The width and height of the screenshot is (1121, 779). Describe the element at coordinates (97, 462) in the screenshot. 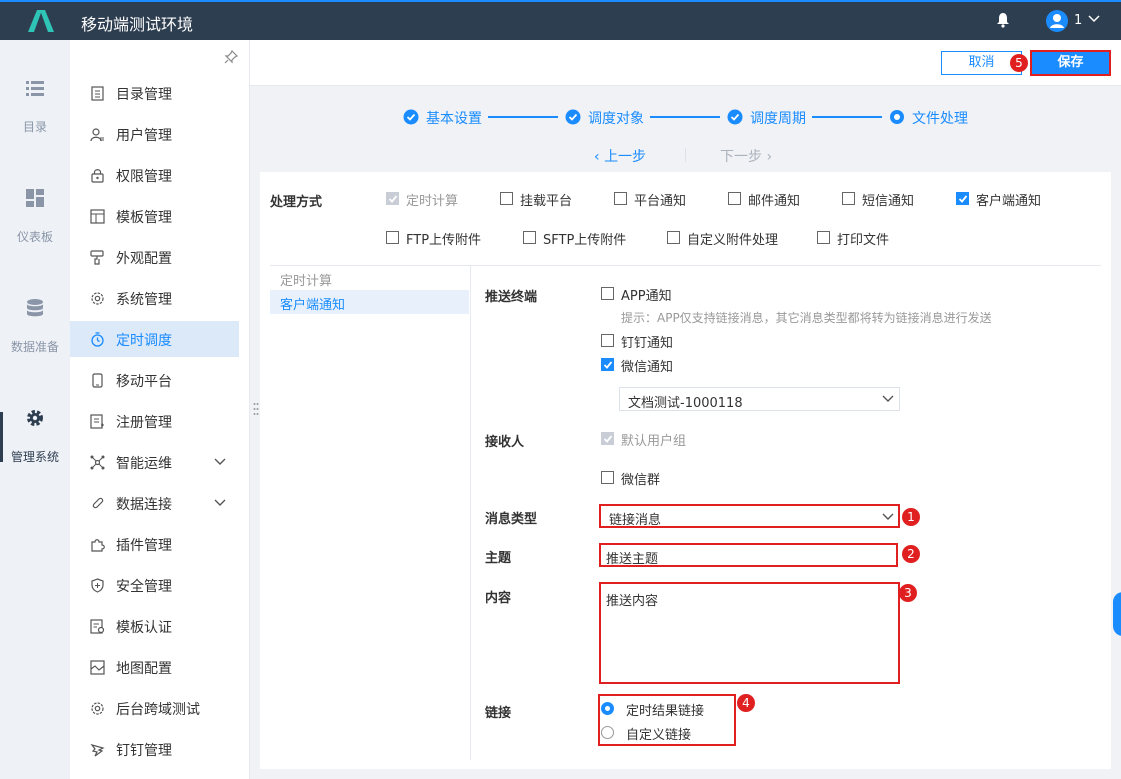

I see `network-icon` at that location.